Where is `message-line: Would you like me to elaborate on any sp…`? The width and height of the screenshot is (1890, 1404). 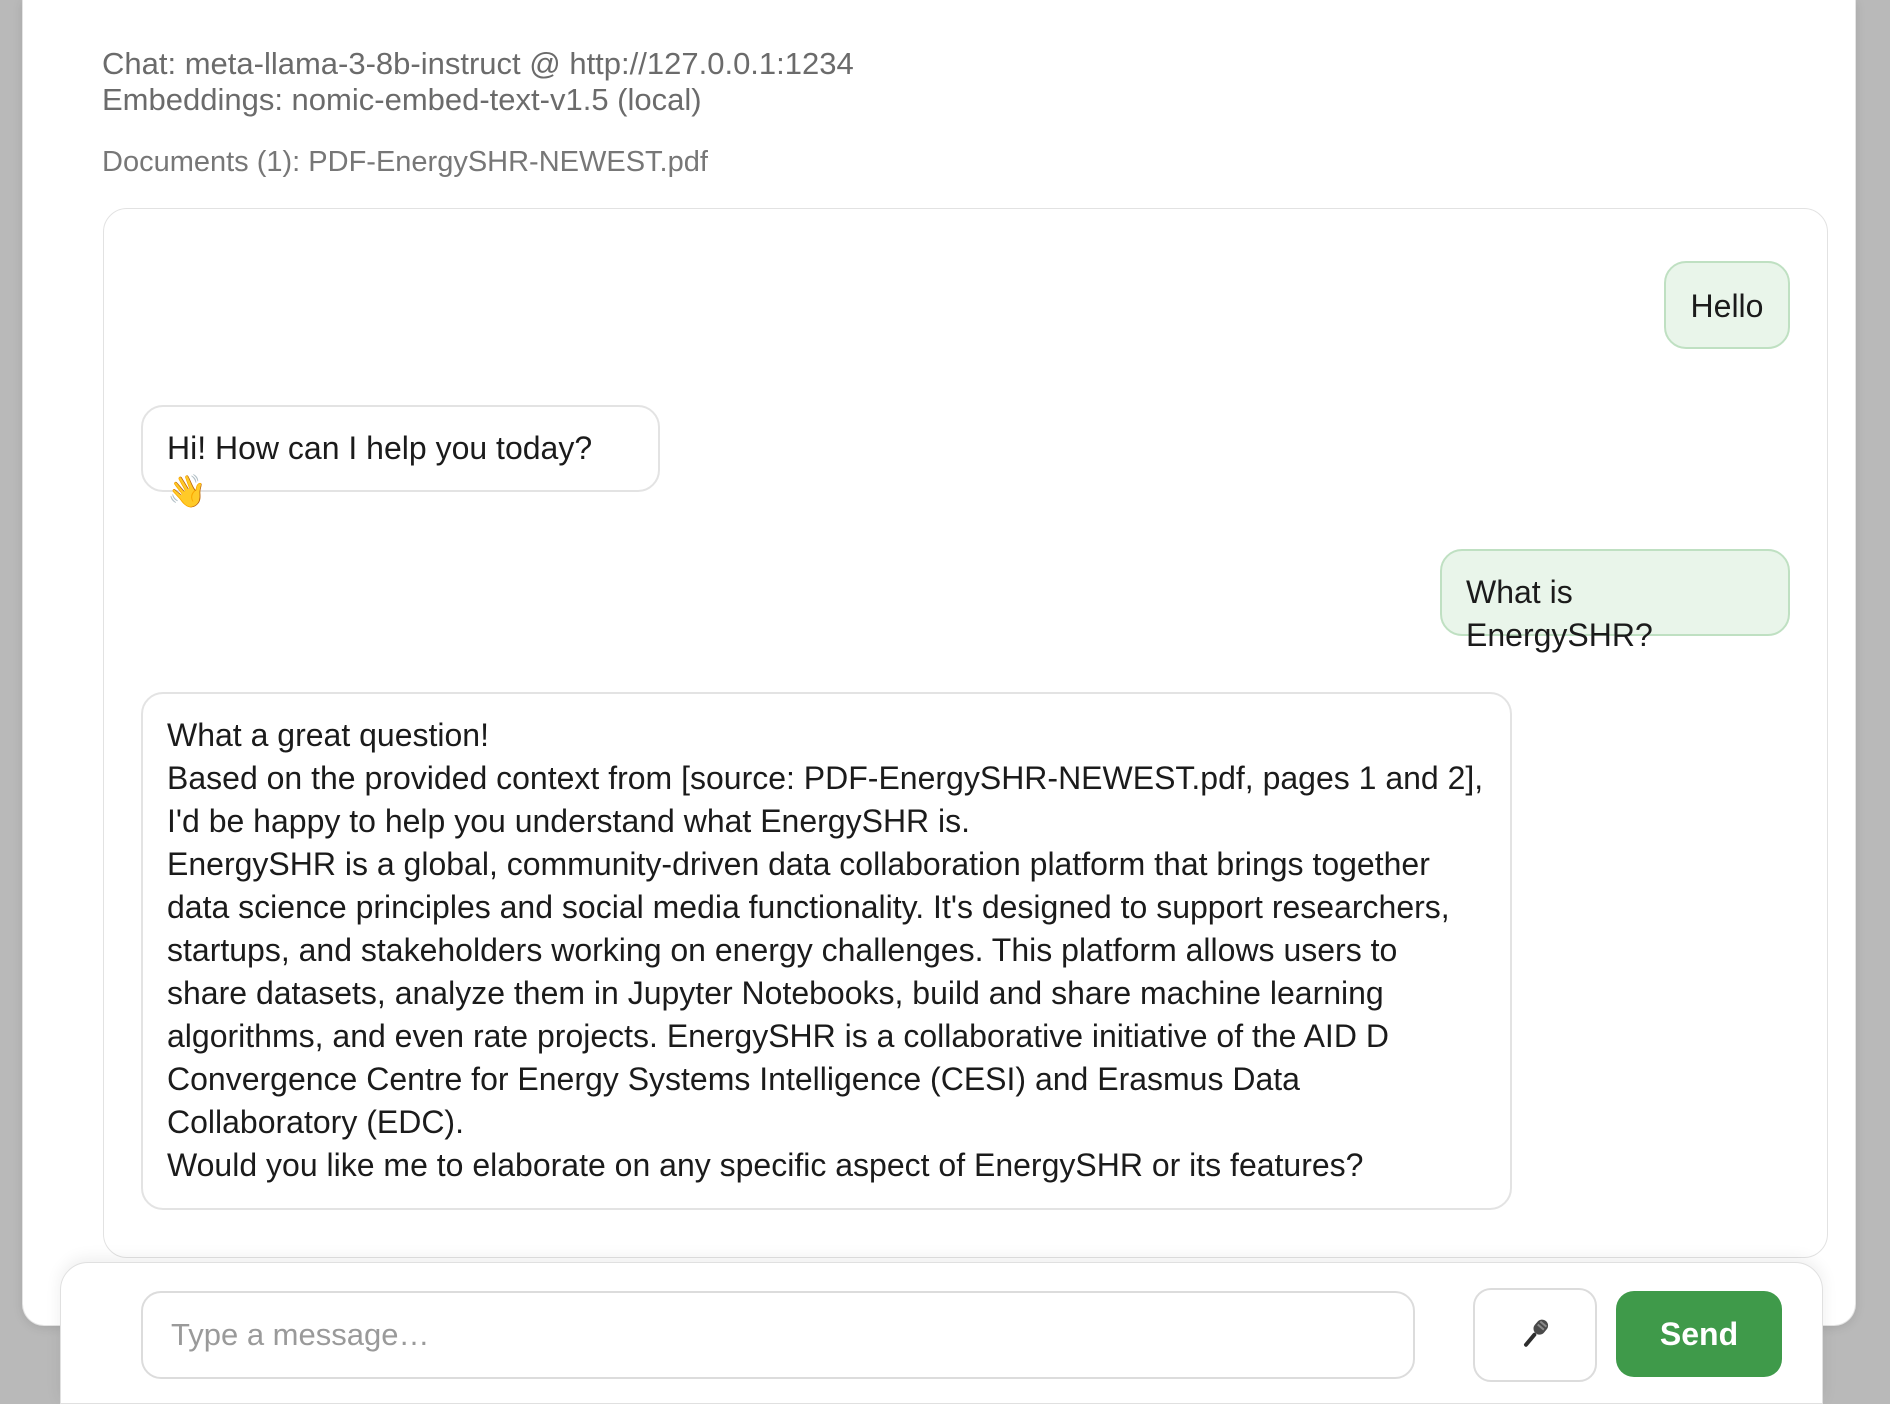 message-line: Would you like me to elaborate on any sp… is located at coordinates (765, 1165).